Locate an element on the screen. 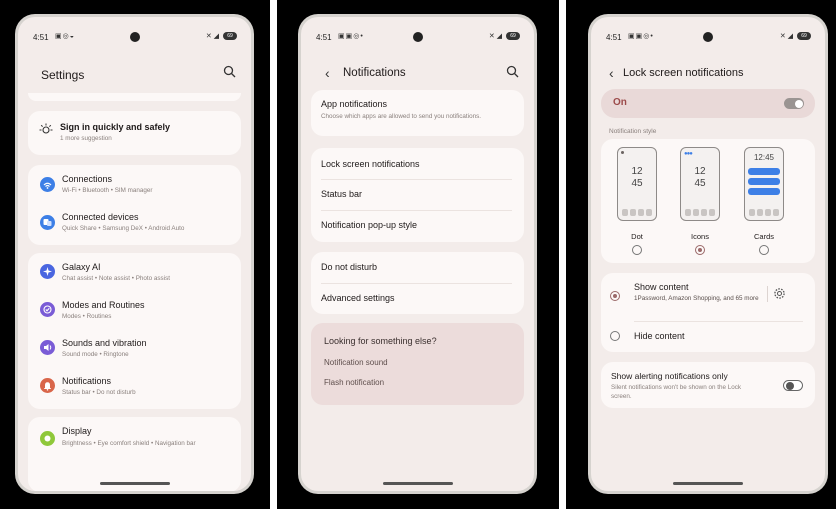 The image size is (837, 509). status-bar: 4:51 ▣◎◒ ✕ ◢ 69 is located at coordinates (134, 38).